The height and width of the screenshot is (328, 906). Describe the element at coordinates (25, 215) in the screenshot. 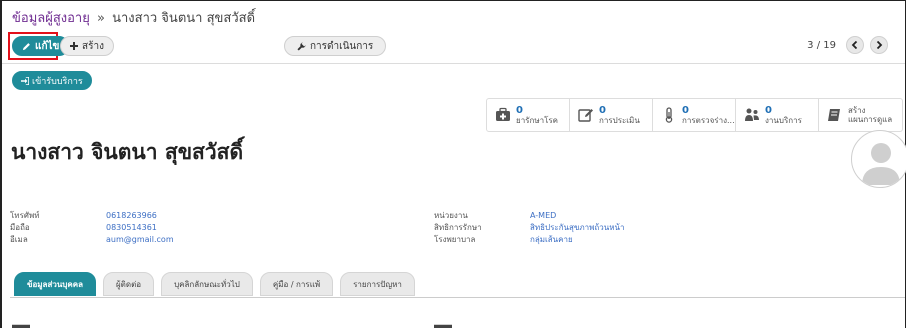

I see `phone-label: โทรศัพท์` at that location.